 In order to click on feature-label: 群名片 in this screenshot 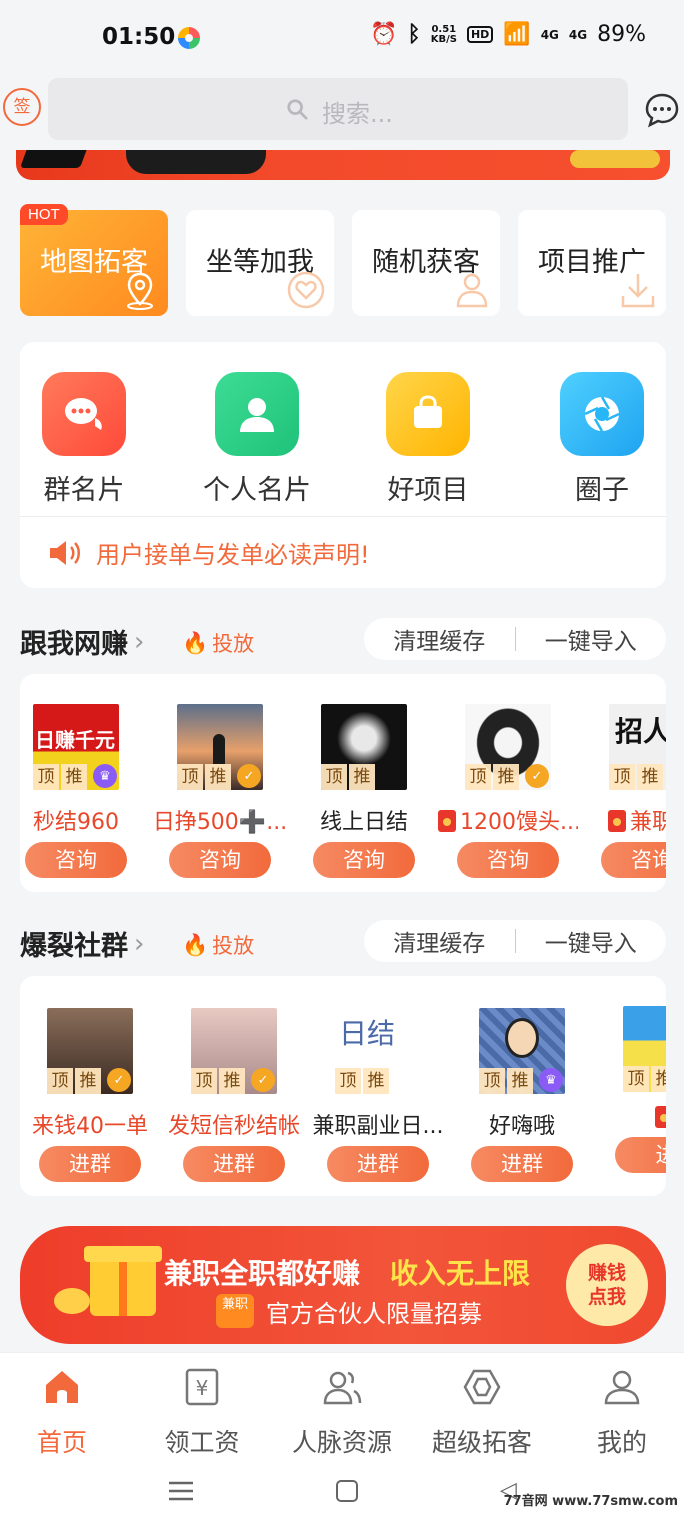, I will do `click(84, 490)`.